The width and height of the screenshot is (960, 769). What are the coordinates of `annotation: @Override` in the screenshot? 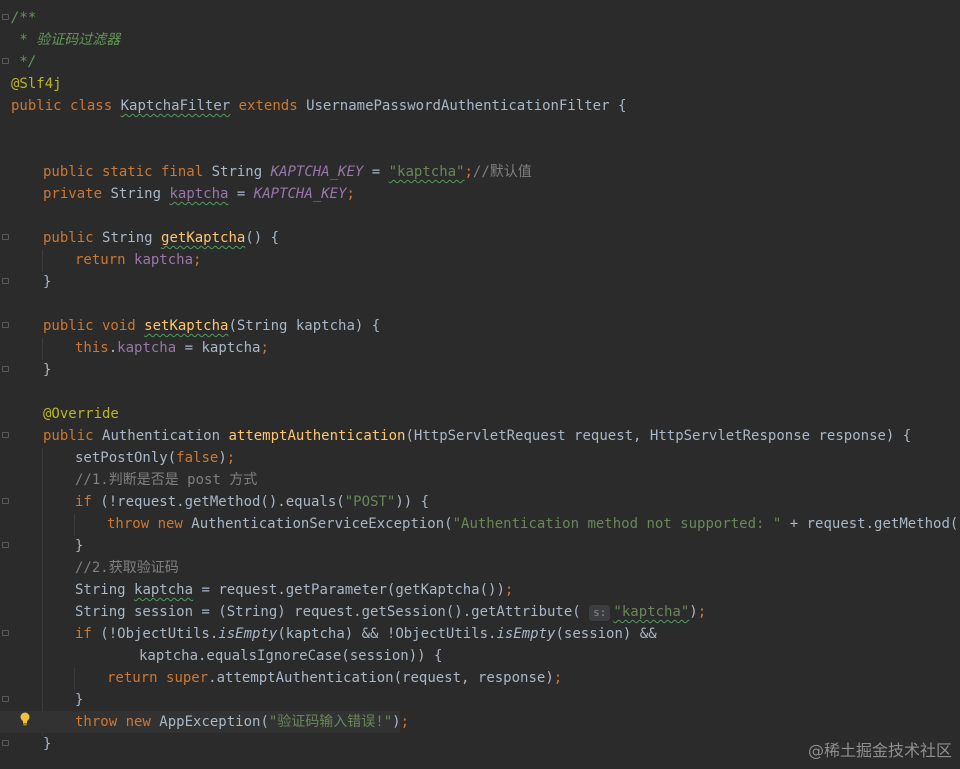 It's located at (81, 414).